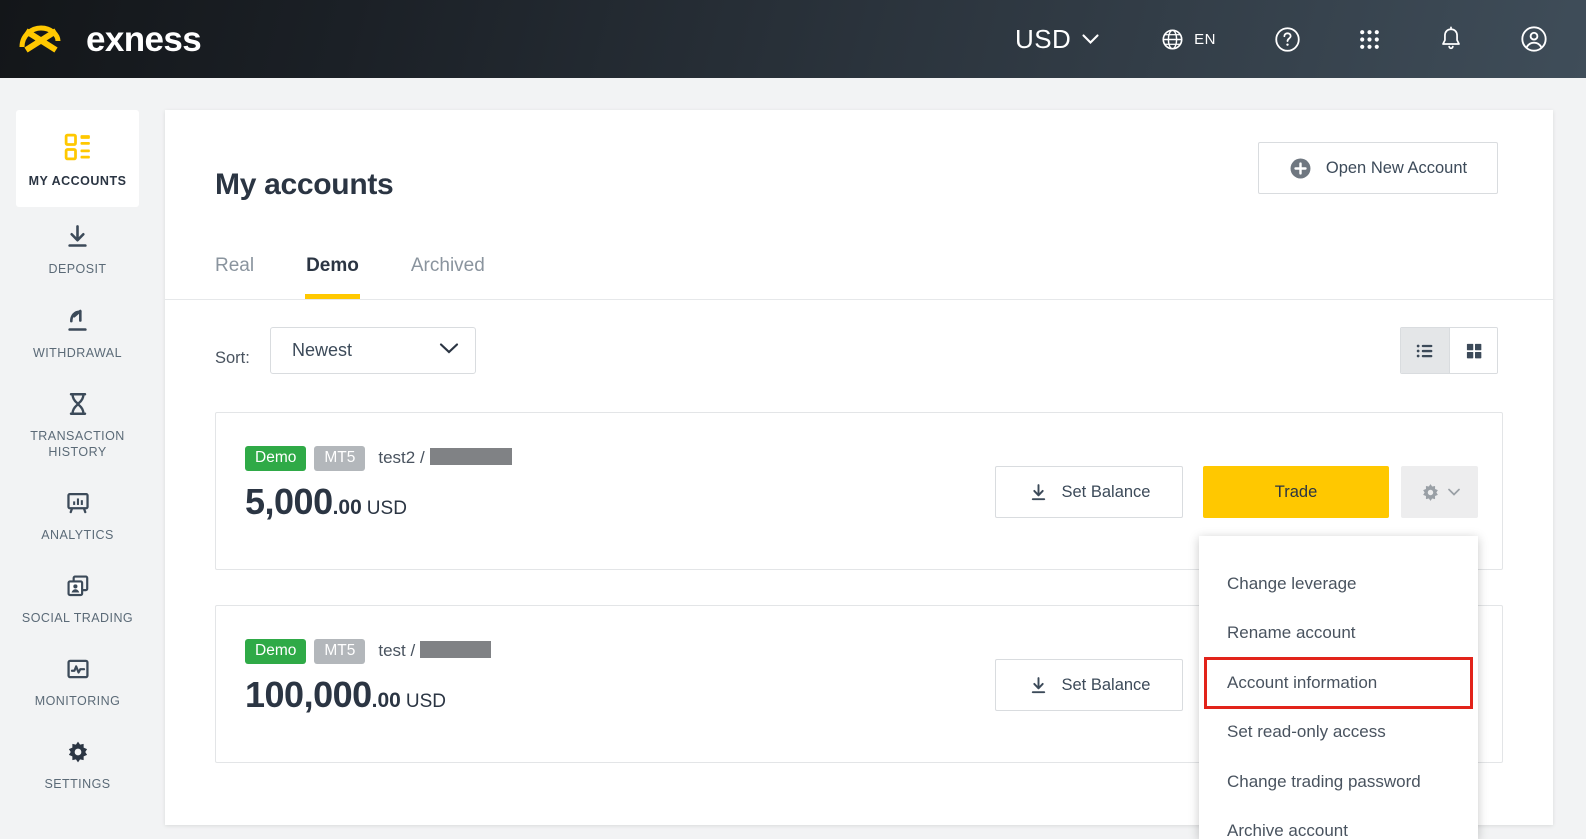 The width and height of the screenshot is (1586, 839). I want to click on sidebar-item-label: SOCIAL TRADING, so click(77, 618).